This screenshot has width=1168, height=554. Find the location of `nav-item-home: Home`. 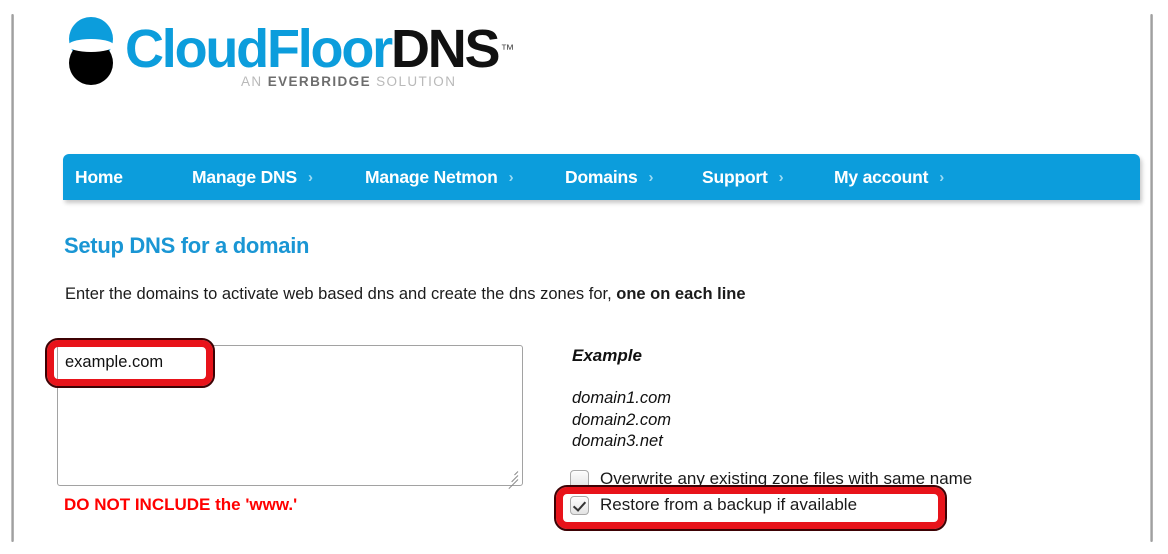

nav-item-home: Home is located at coordinates (99, 177).